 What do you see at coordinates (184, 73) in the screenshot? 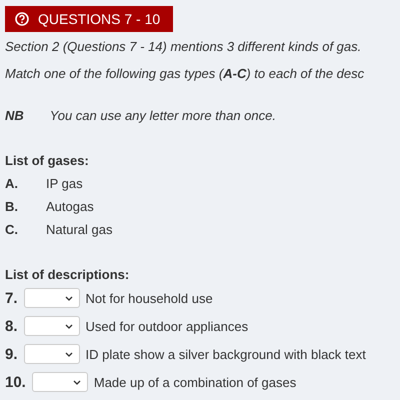
I see `instruction-text: Match one of the following gas types (A-C) to each of the desc` at bounding box center [184, 73].